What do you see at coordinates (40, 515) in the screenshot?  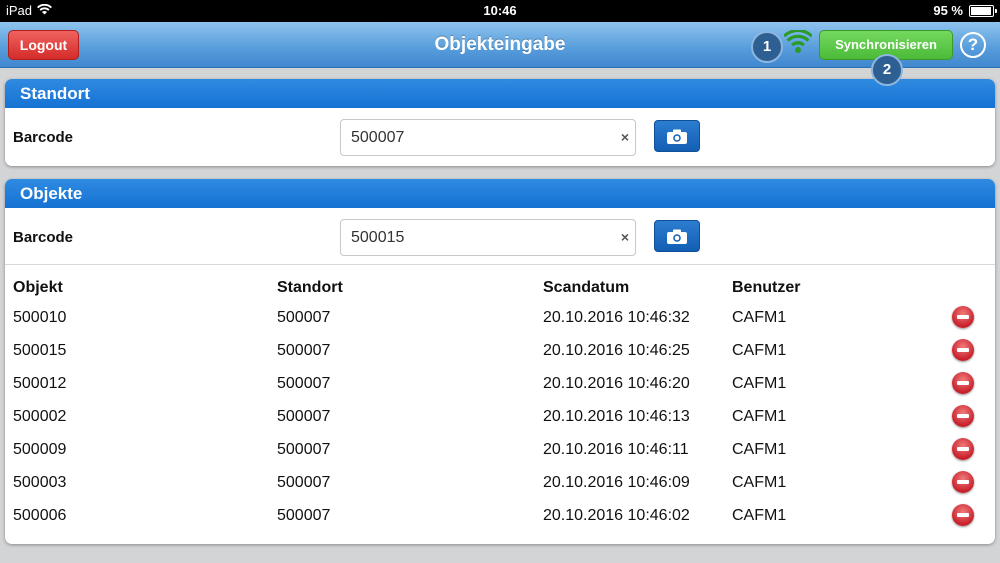 I see `cell-objekt: 500006` at bounding box center [40, 515].